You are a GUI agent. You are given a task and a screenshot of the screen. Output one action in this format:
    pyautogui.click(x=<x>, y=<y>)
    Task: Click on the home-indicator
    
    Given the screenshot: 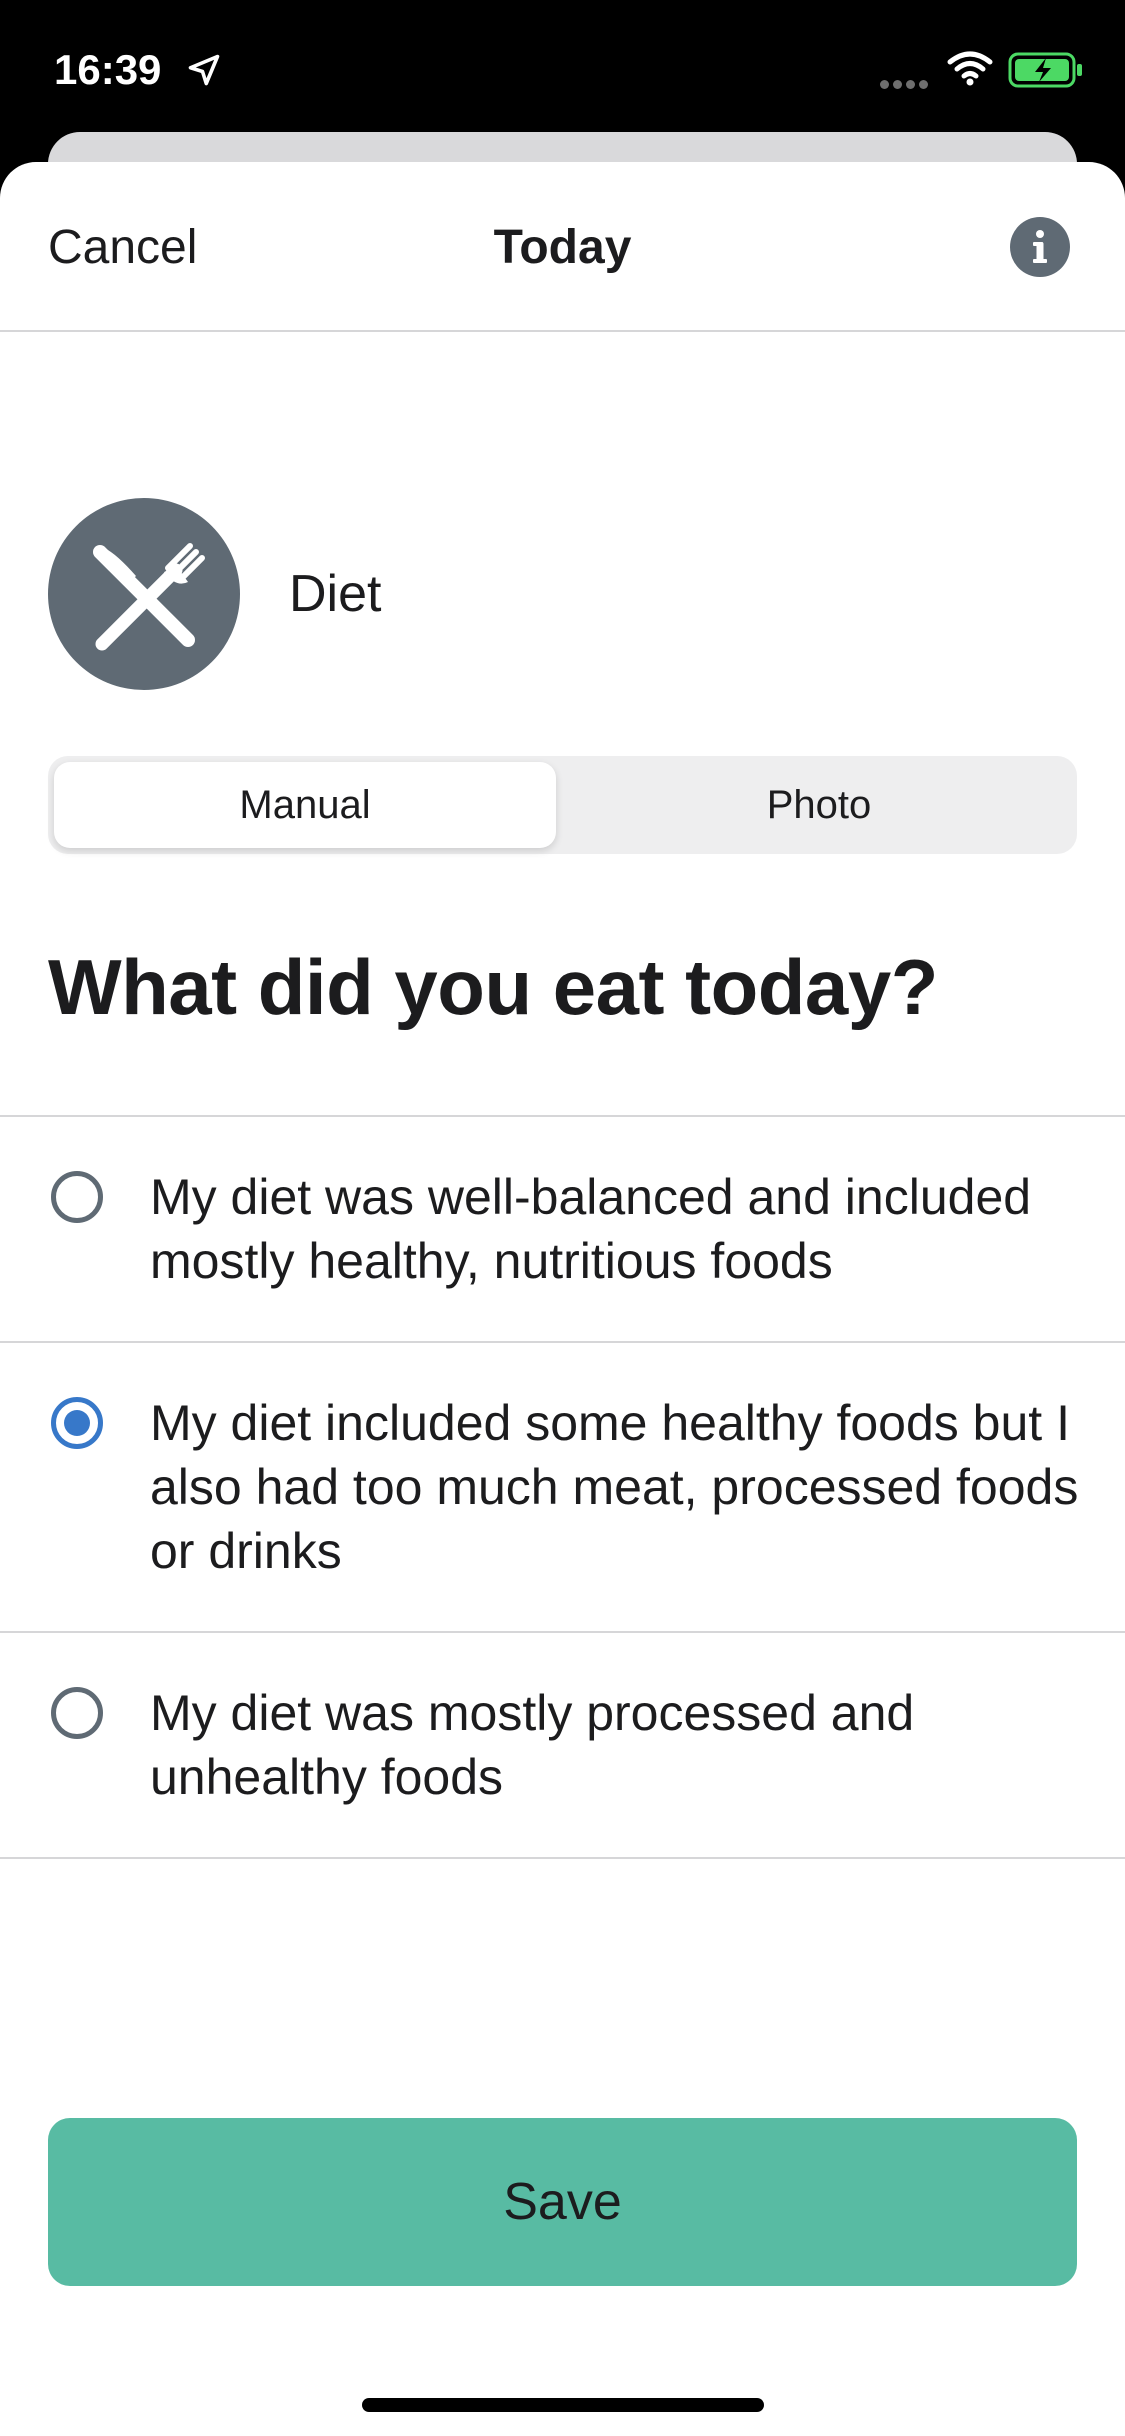 What is the action you would take?
    pyautogui.click(x=563, y=2405)
    